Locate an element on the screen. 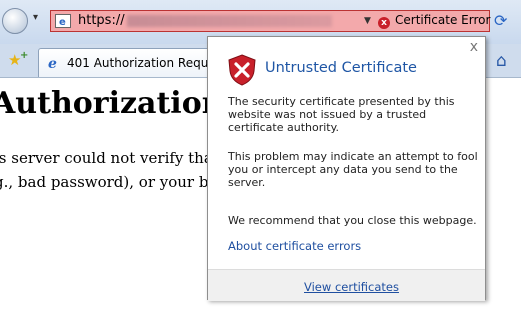 This screenshot has width=521, height=311. home-icon: ⌂ is located at coordinates (501, 61).